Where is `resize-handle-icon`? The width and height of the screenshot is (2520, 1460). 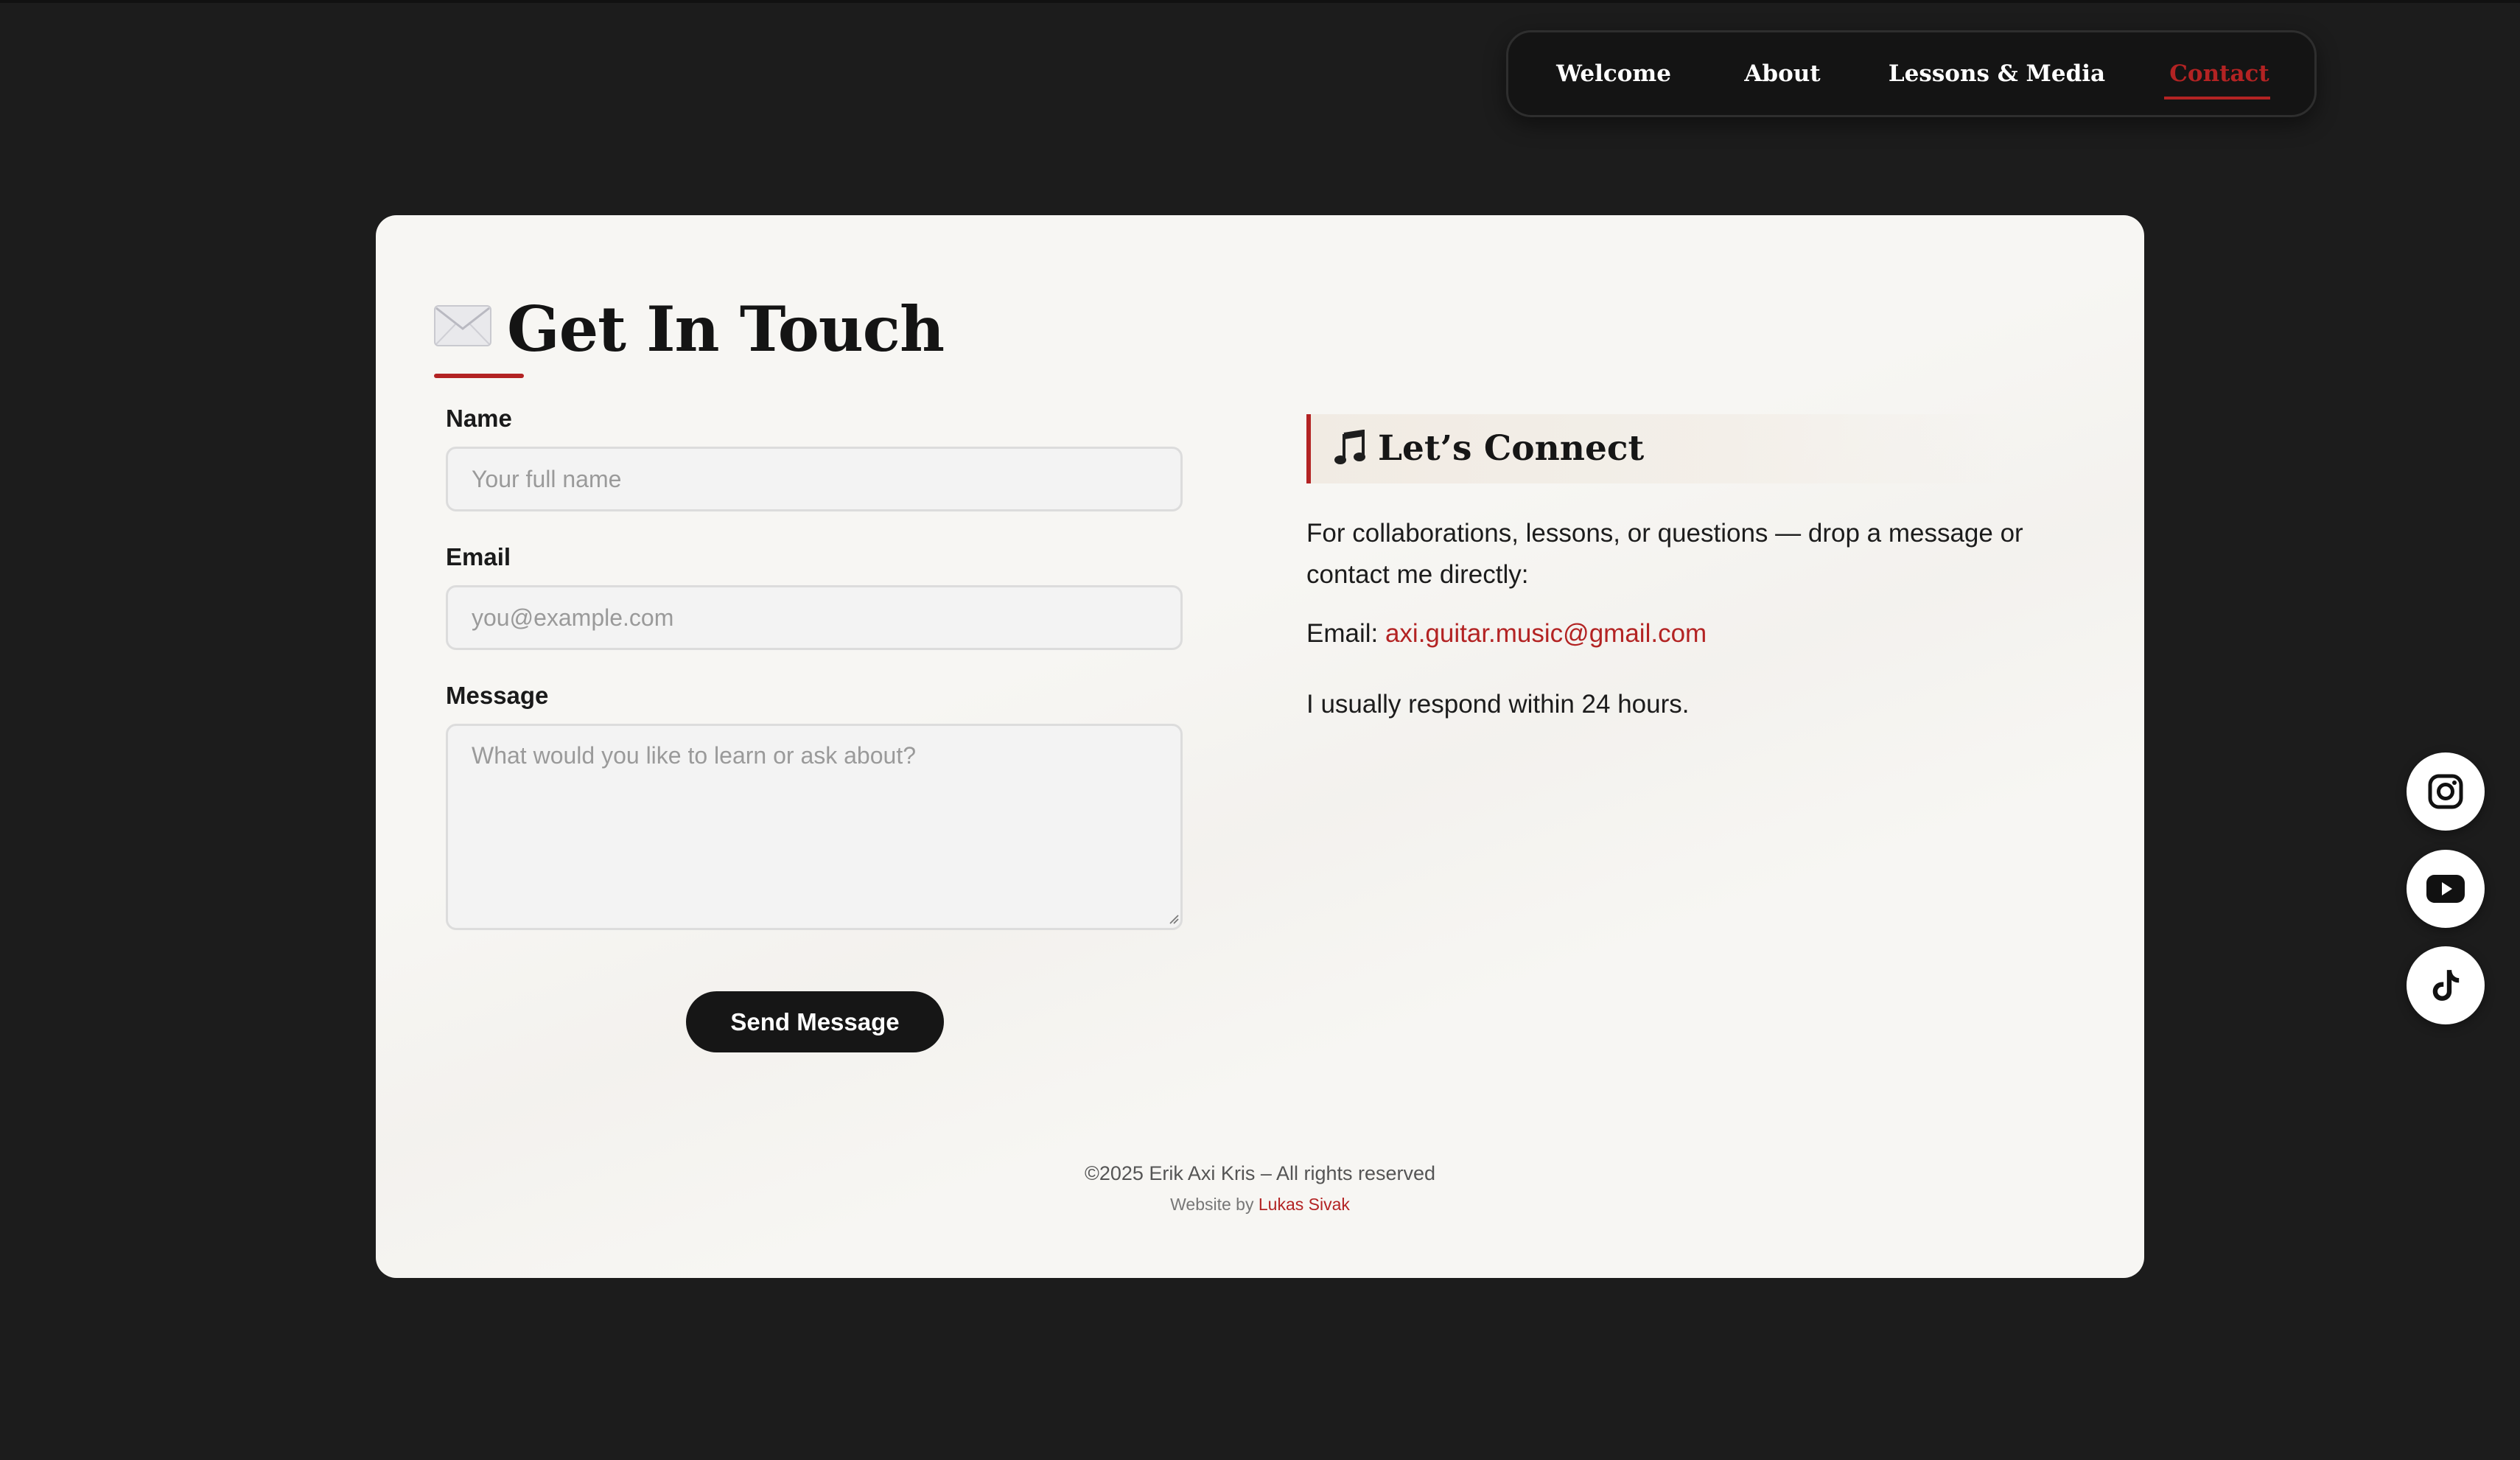 resize-handle-icon is located at coordinates (1174, 919).